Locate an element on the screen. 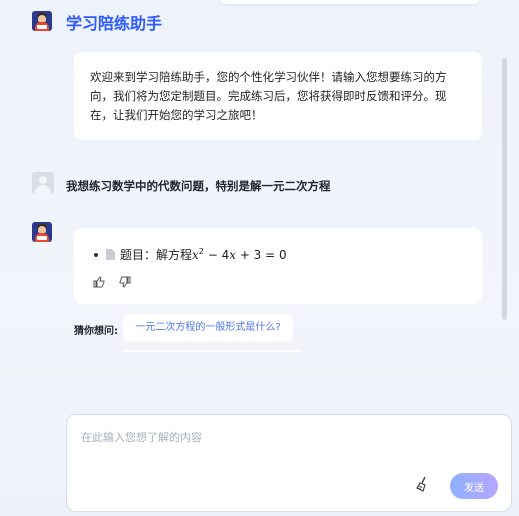 The width and height of the screenshot is (519, 516). question-list-item: 题目：解方程x2 − 4x + 3 = 0 is located at coordinates (190, 254).